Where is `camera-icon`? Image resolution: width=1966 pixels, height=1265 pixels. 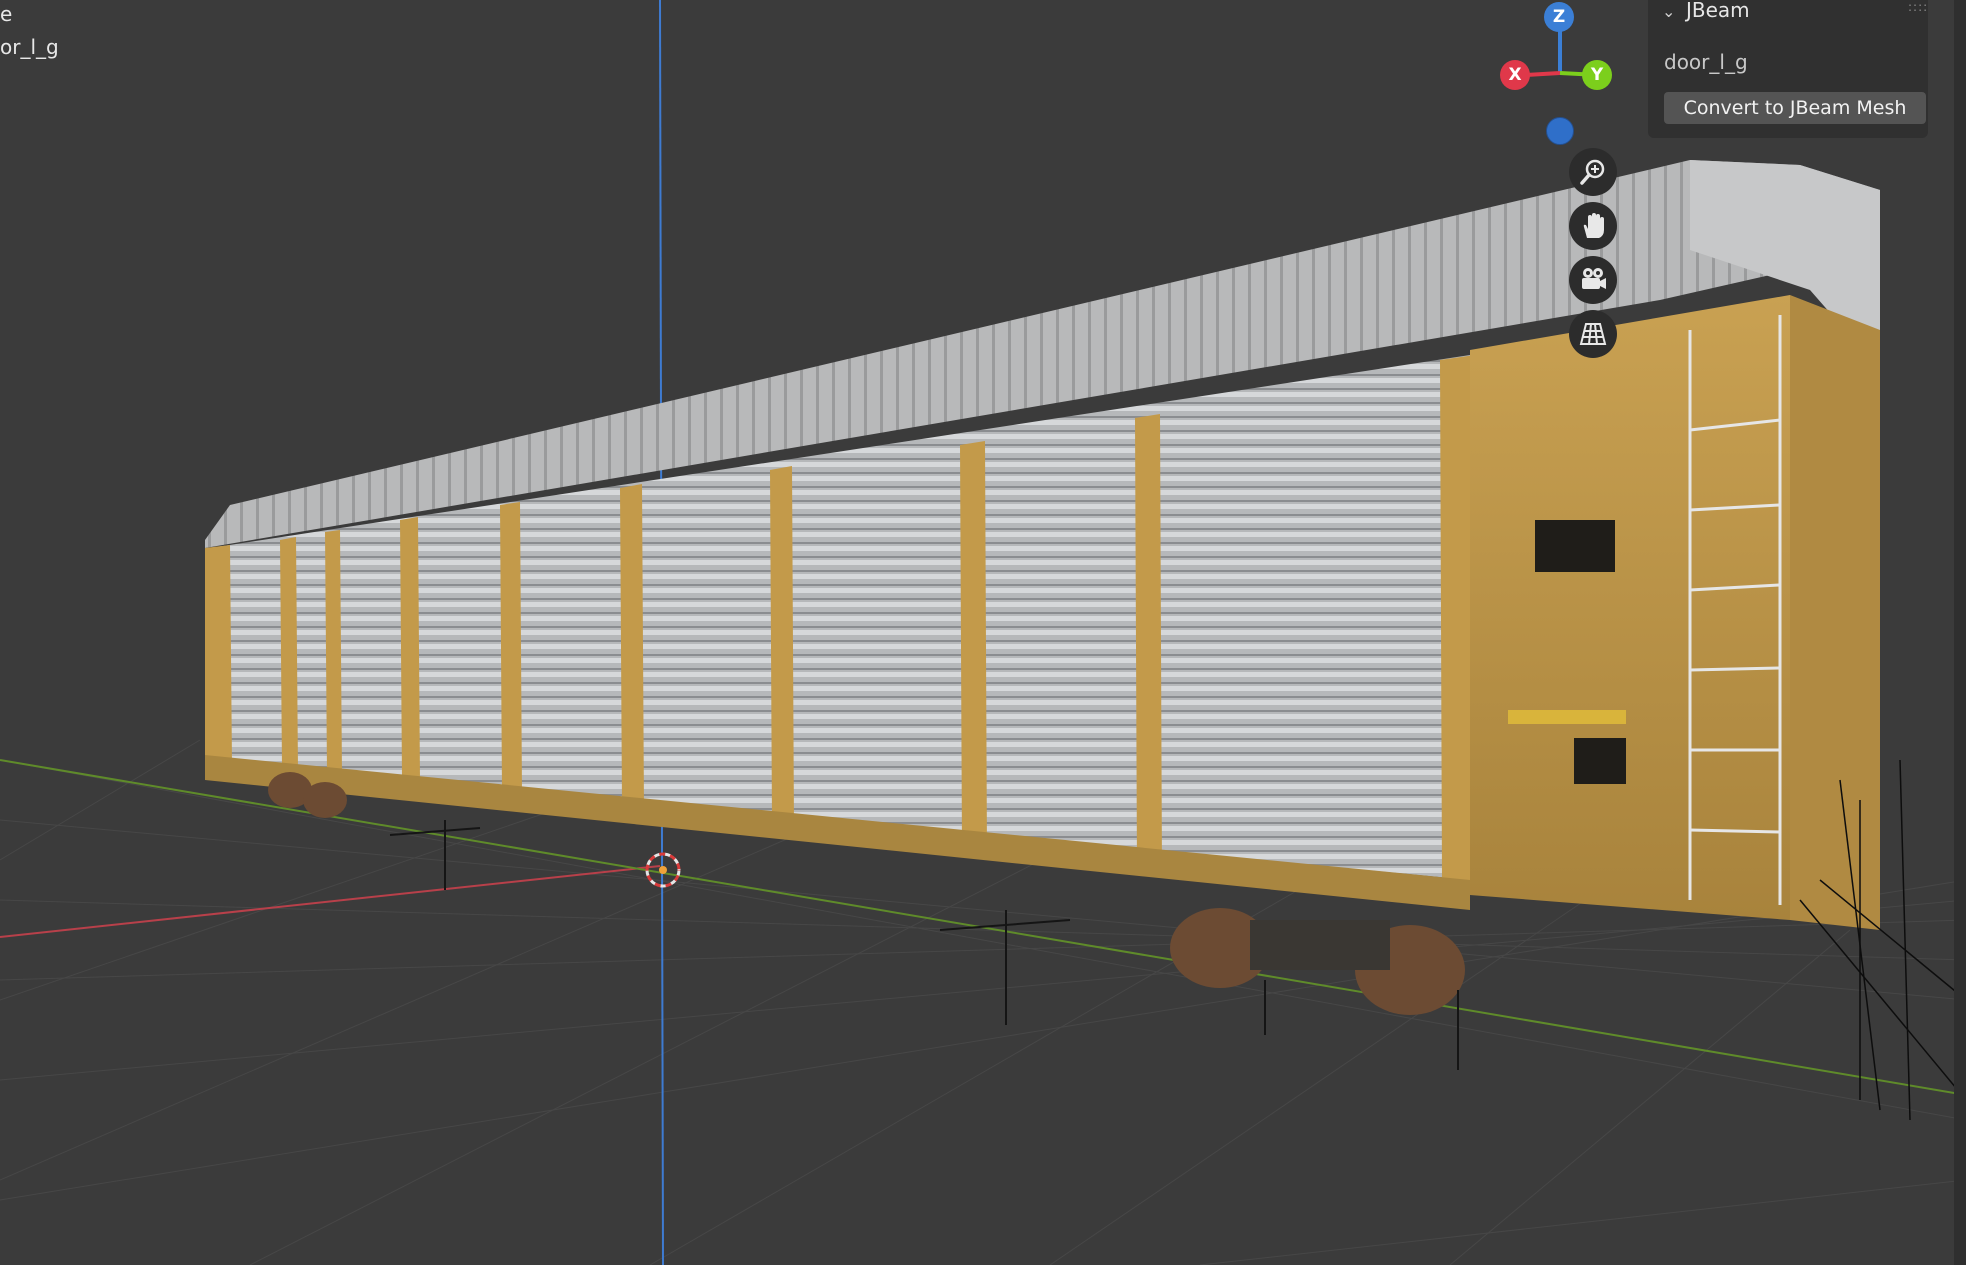 camera-icon is located at coordinates (1594, 278).